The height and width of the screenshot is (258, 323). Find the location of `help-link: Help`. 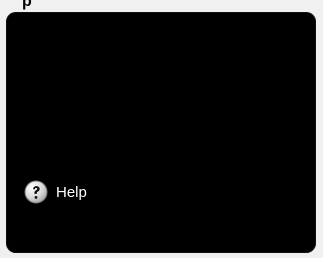

help-link: Help is located at coordinates (55, 192).